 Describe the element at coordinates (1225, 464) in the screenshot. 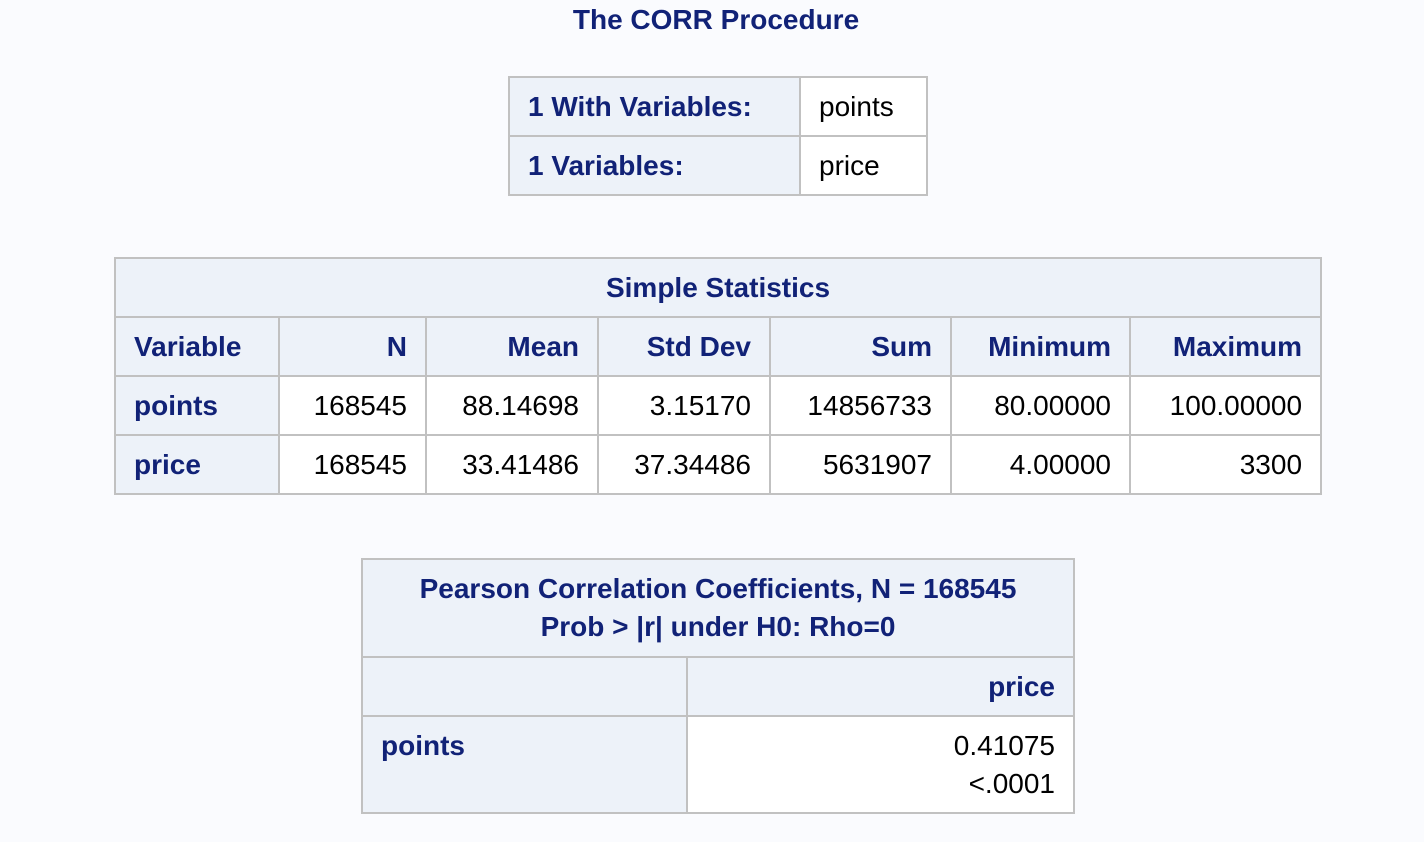

I see `cell-maximum: 3300` at that location.